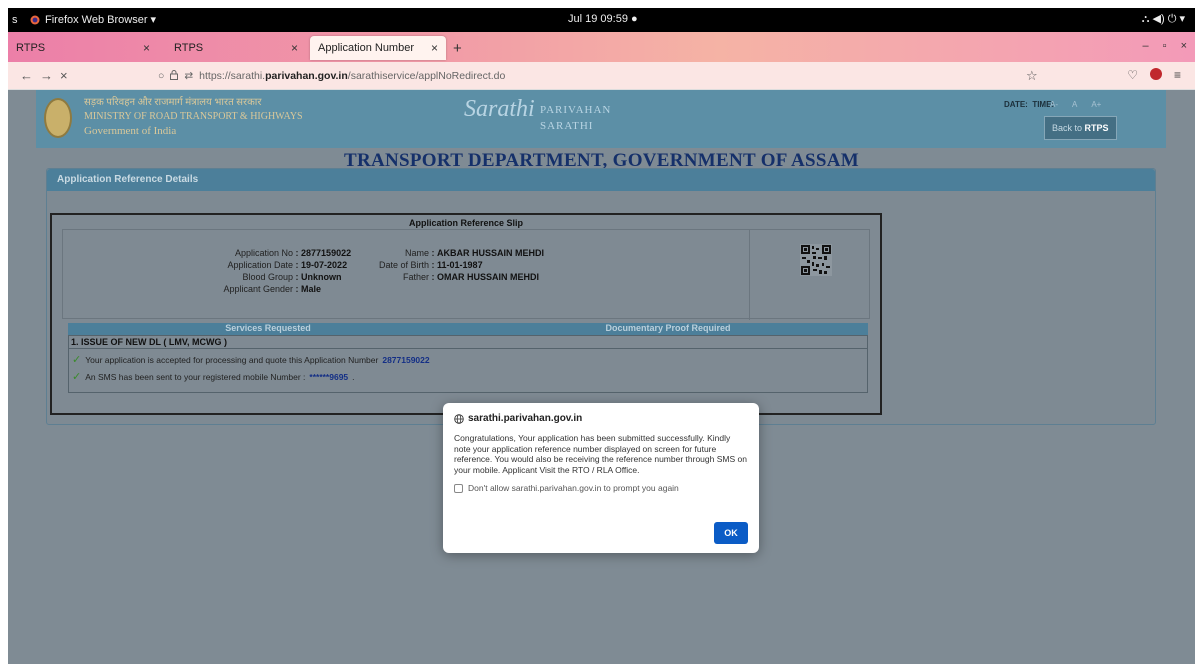 The width and height of the screenshot is (1203, 670). I want to click on national-emblem-icon, so click(58, 118).